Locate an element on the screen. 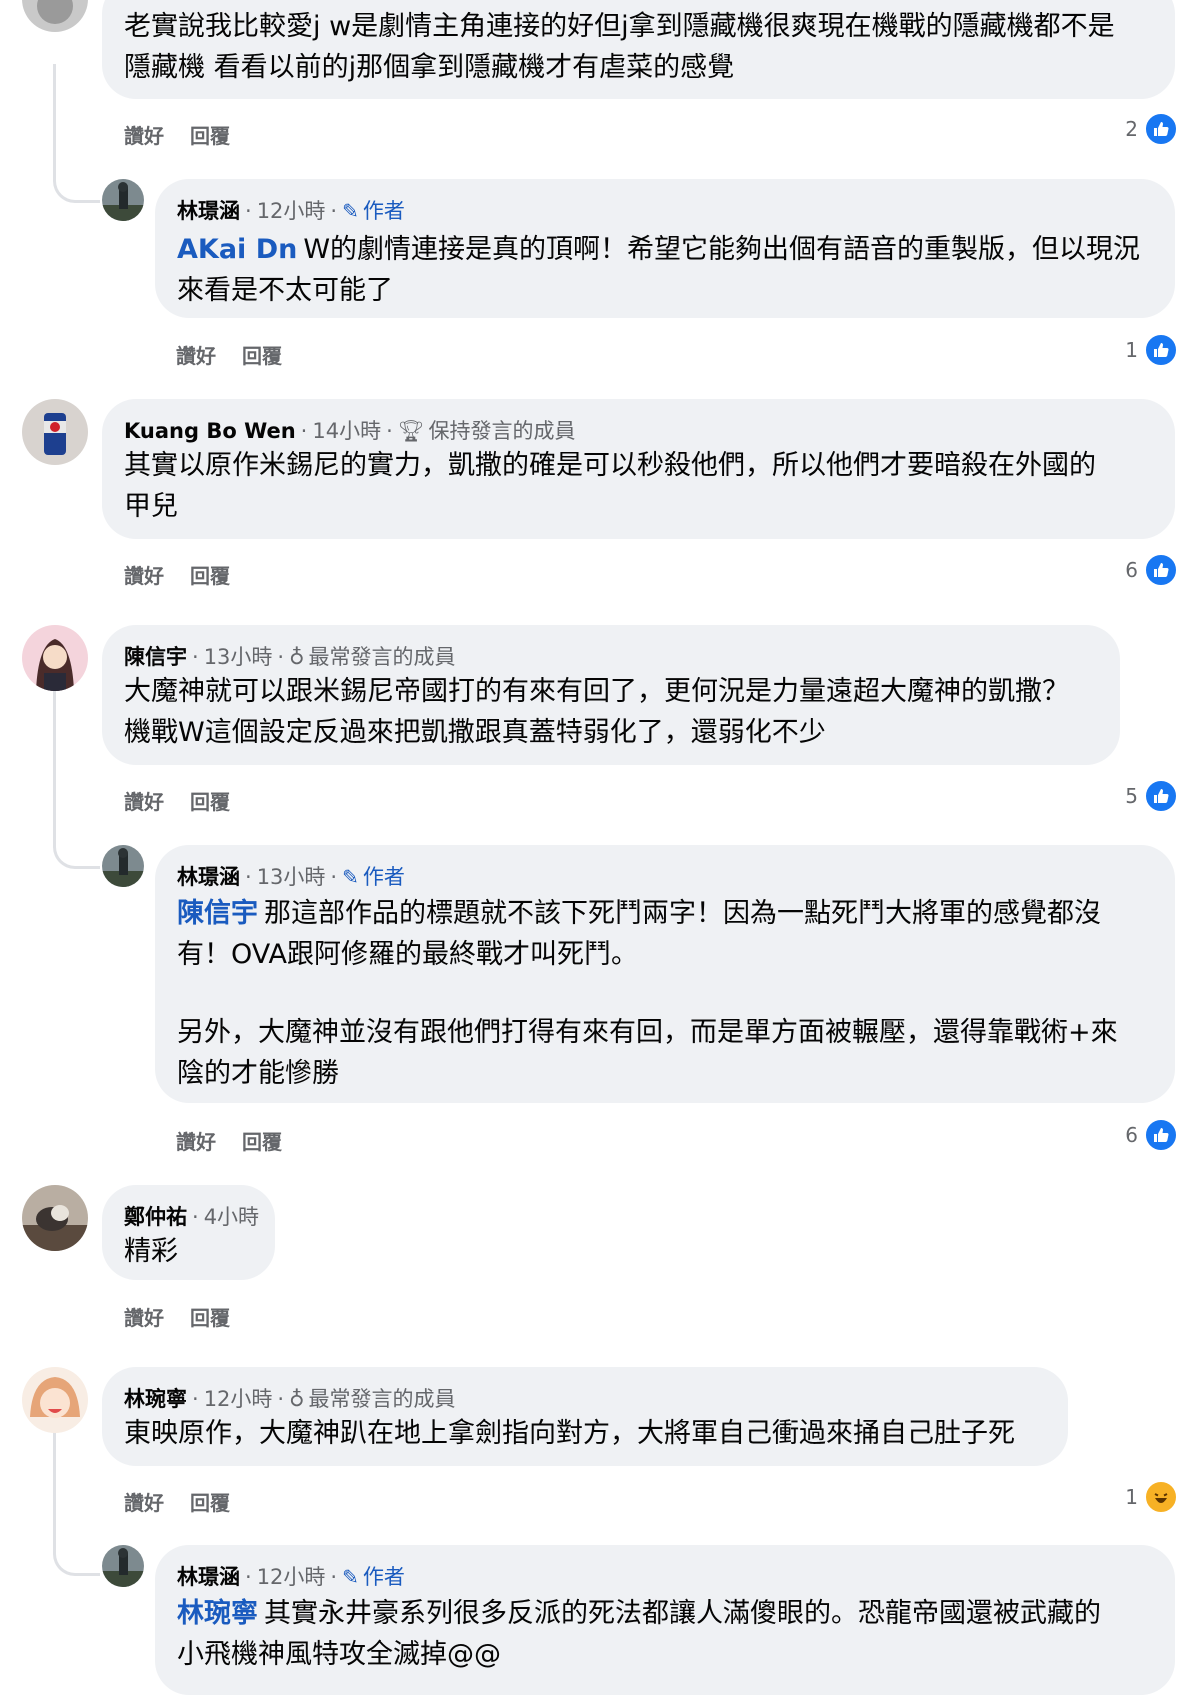 This screenshot has height=1695, width=1200. reaction-summary: 2 is located at coordinates (1151, 129).